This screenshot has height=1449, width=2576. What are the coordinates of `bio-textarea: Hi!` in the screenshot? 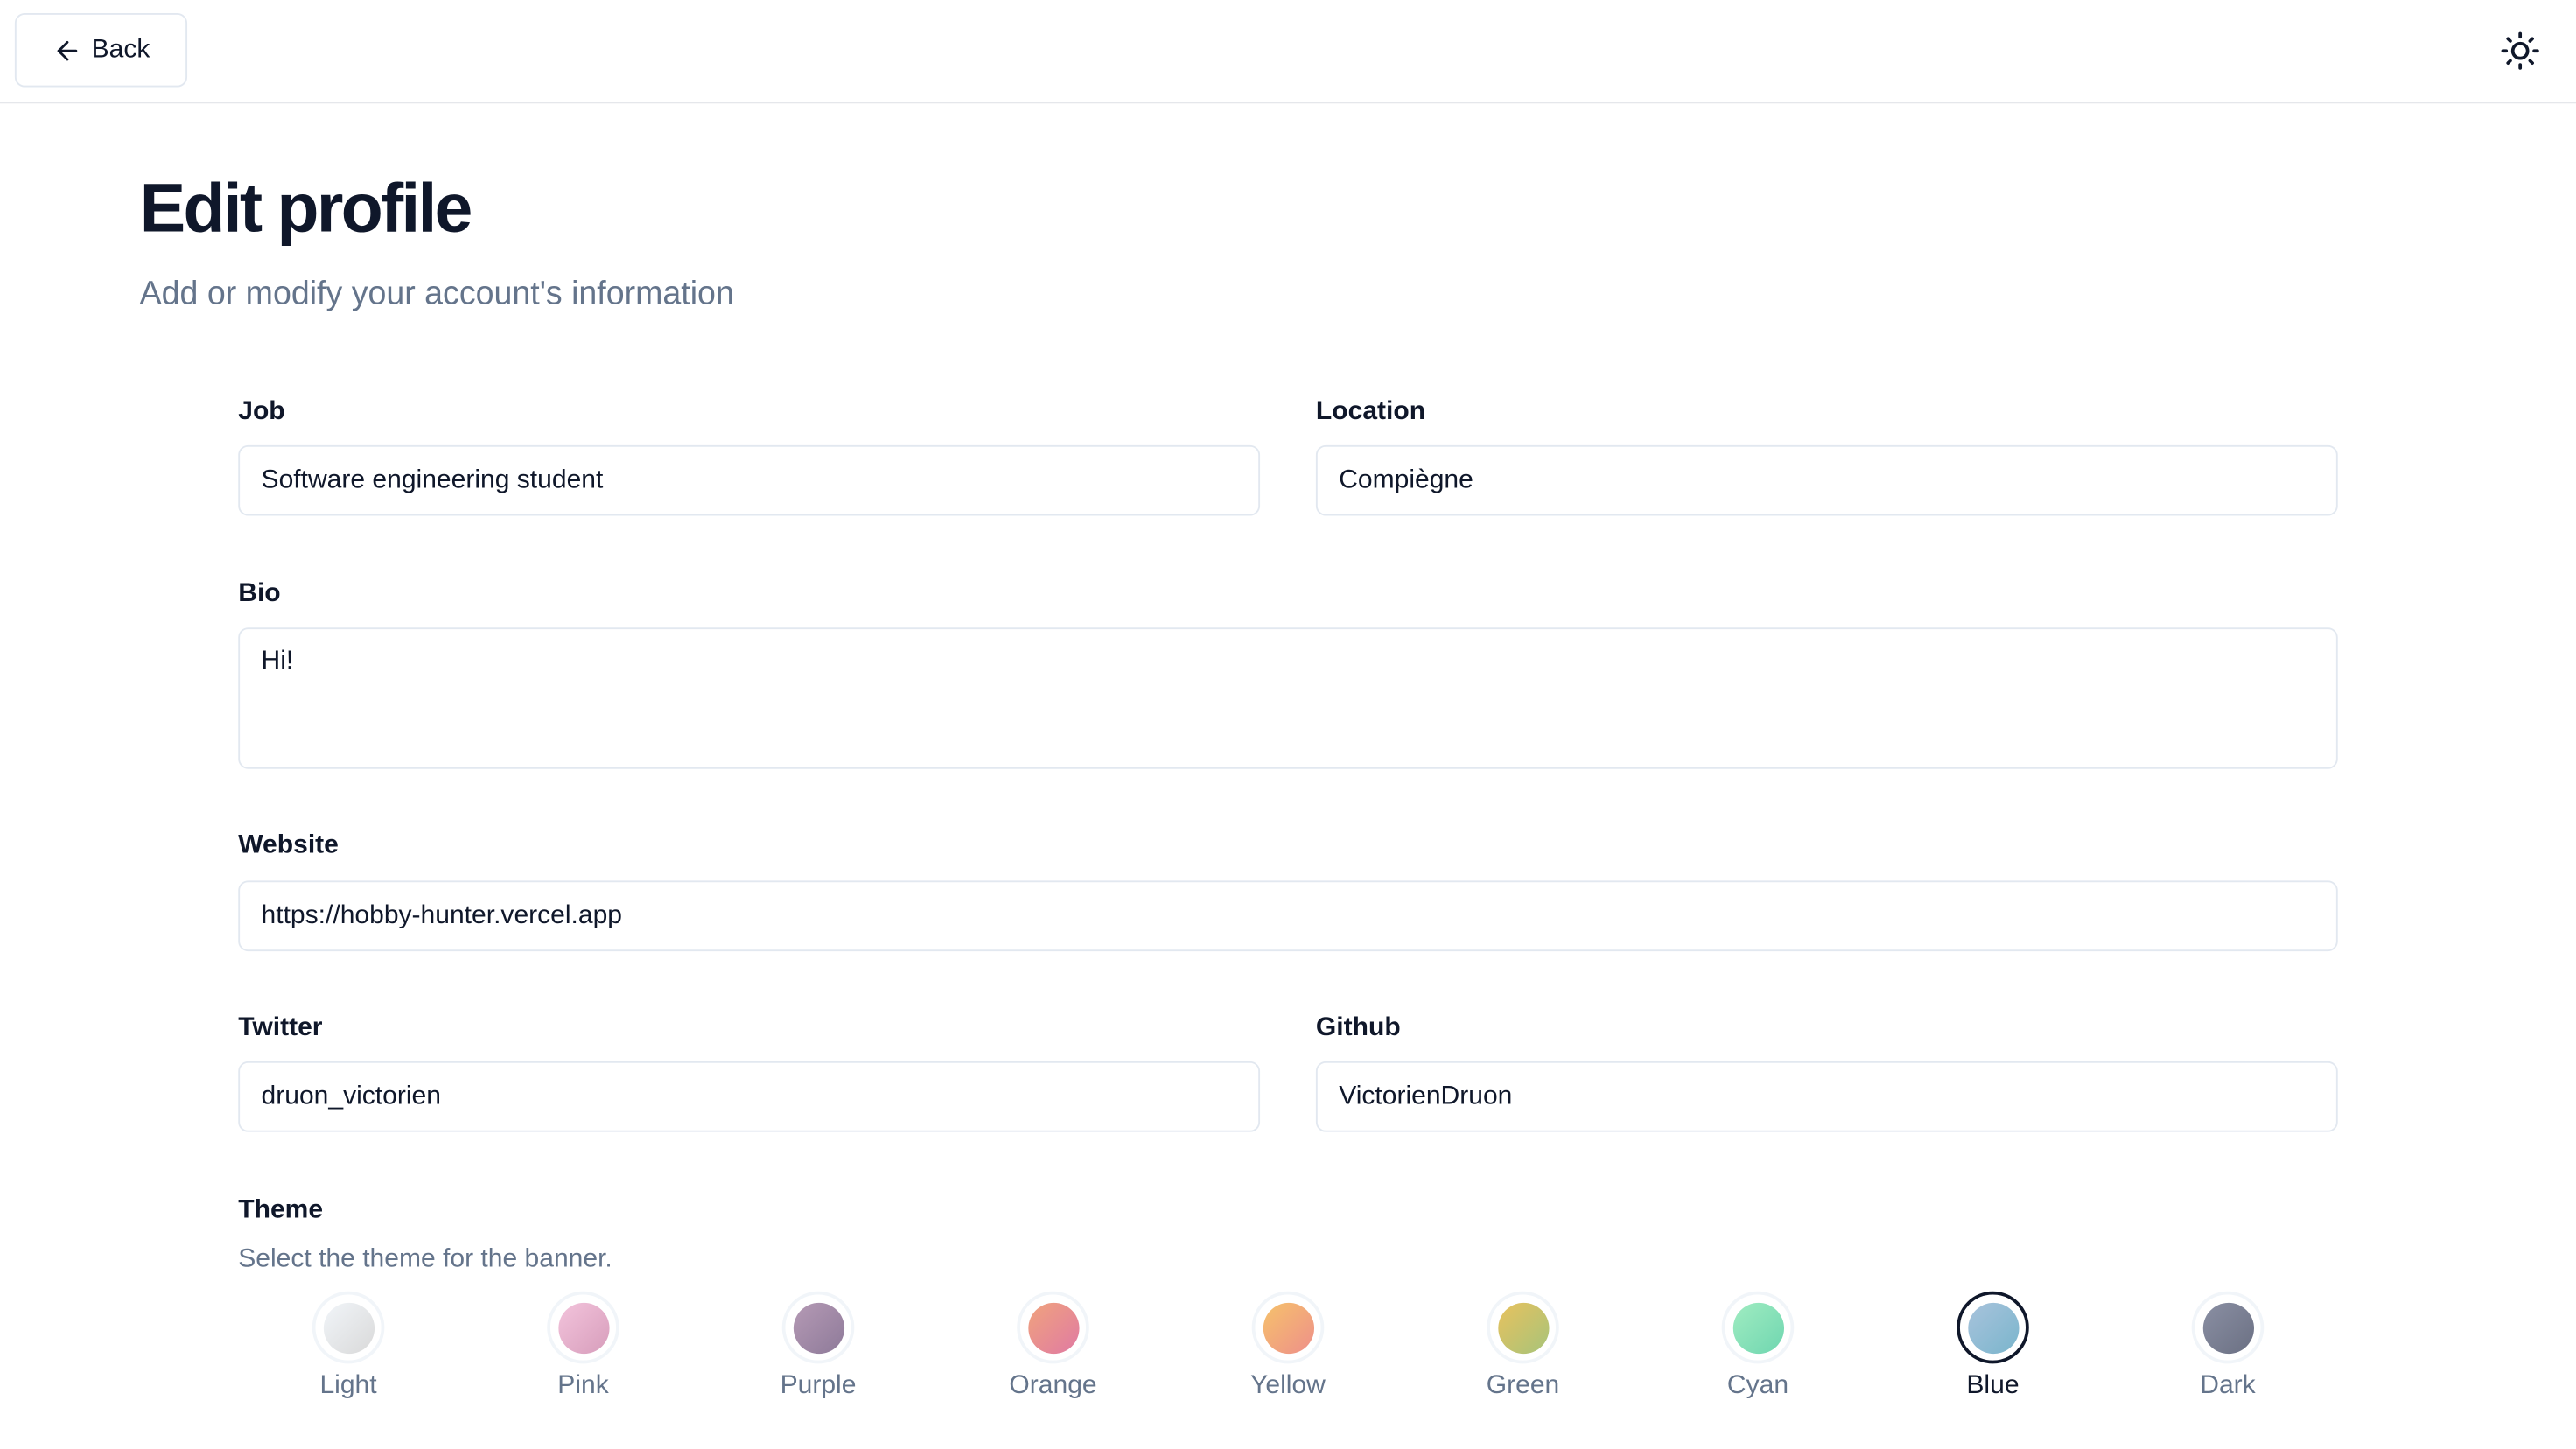 It's located at (1288, 698).